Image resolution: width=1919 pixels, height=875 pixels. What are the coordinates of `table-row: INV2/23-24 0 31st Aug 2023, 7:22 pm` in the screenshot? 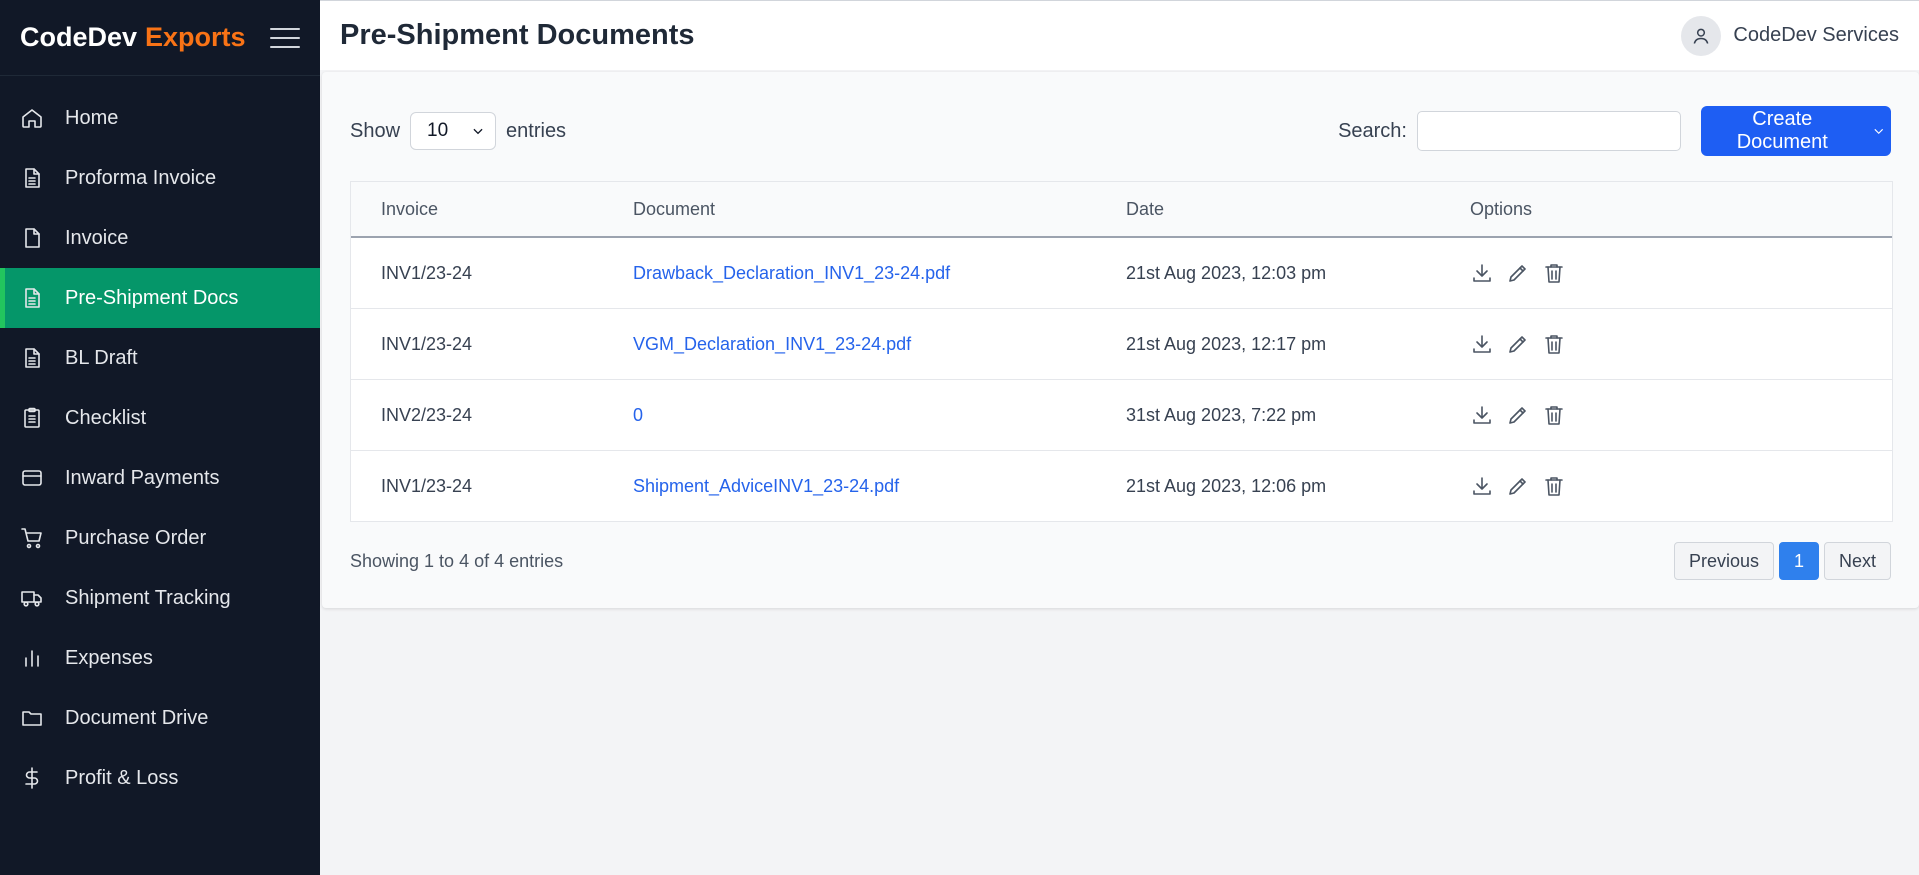 It's located at (1121, 415).